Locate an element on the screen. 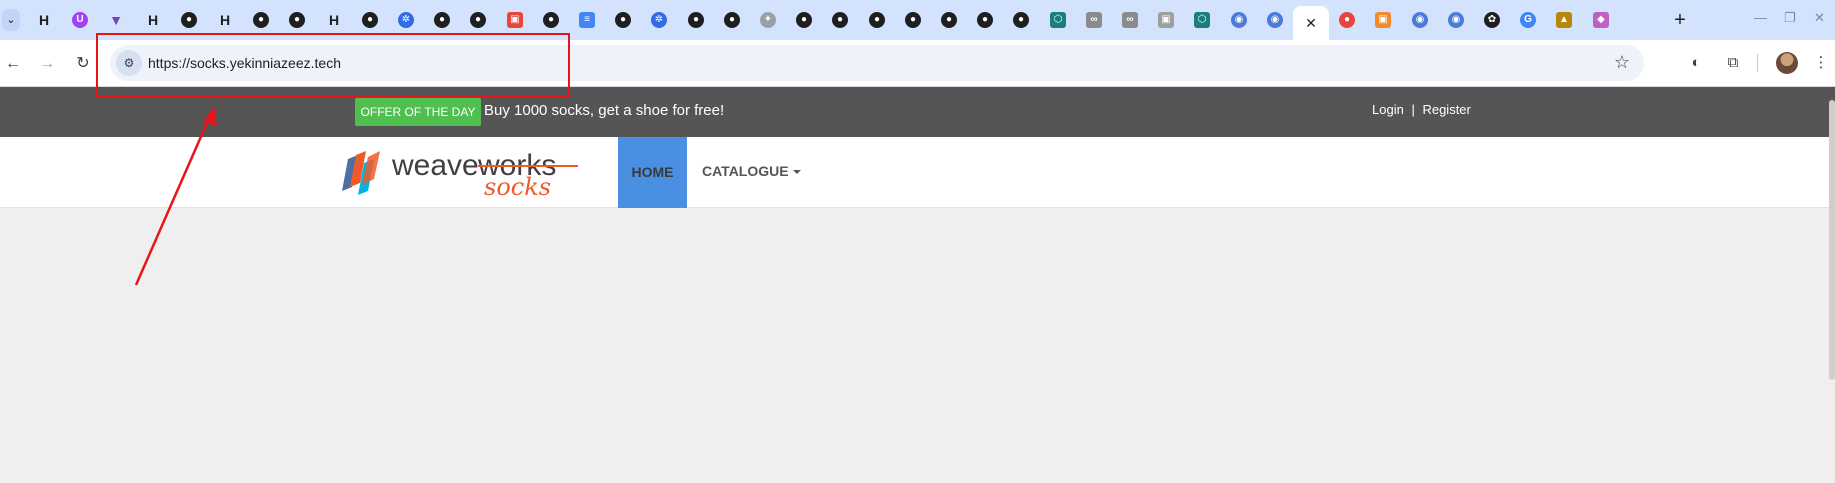 The image size is (1835, 483). extension-icon: ◐ is located at coordinates (1696, 63).